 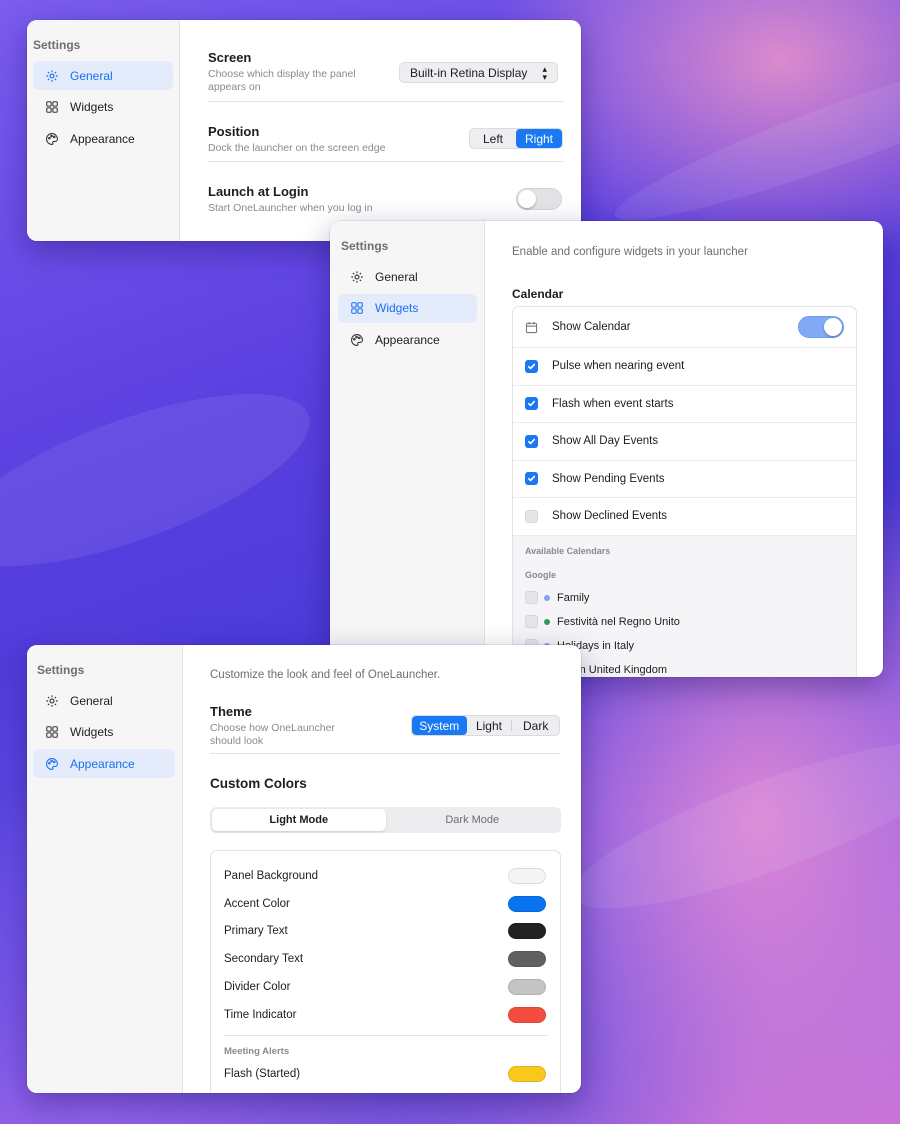 I want to click on theme-system-option: System, so click(x=439, y=725).